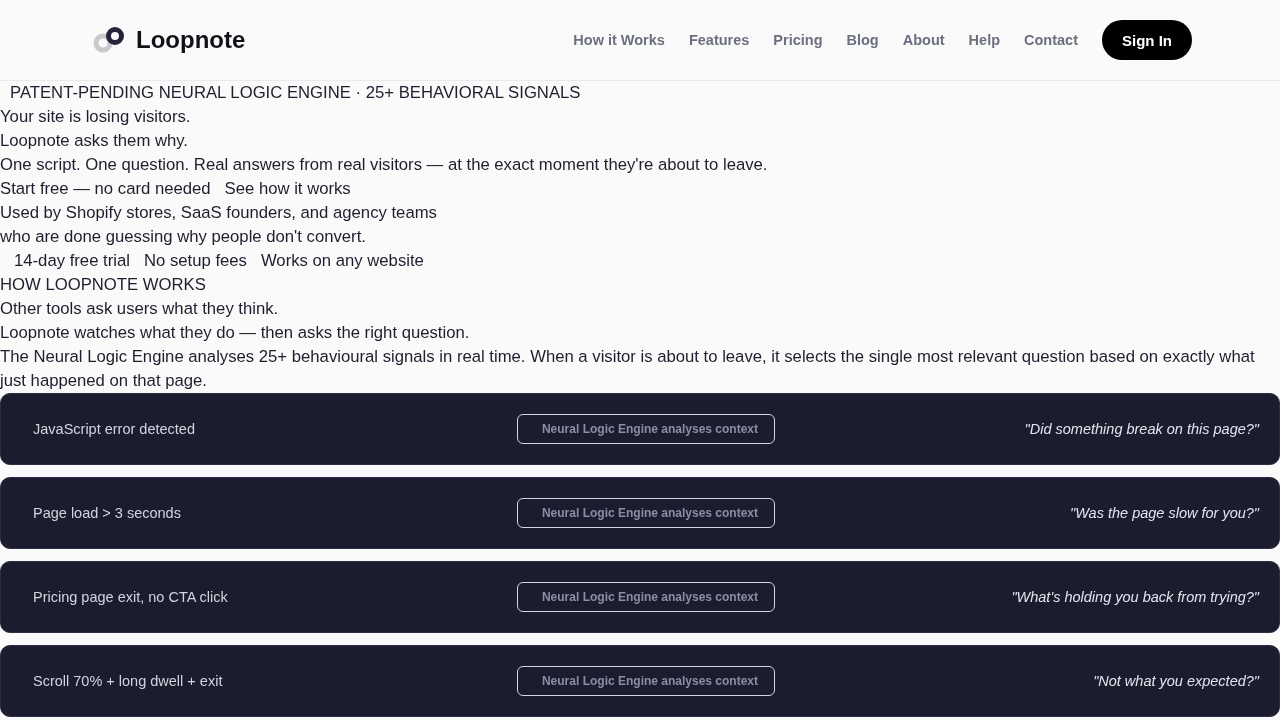 The width and height of the screenshot is (1280, 720). Describe the element at coordinates (191, 40) in the screenshot. I see `brand-name: Loopnote` at that location.